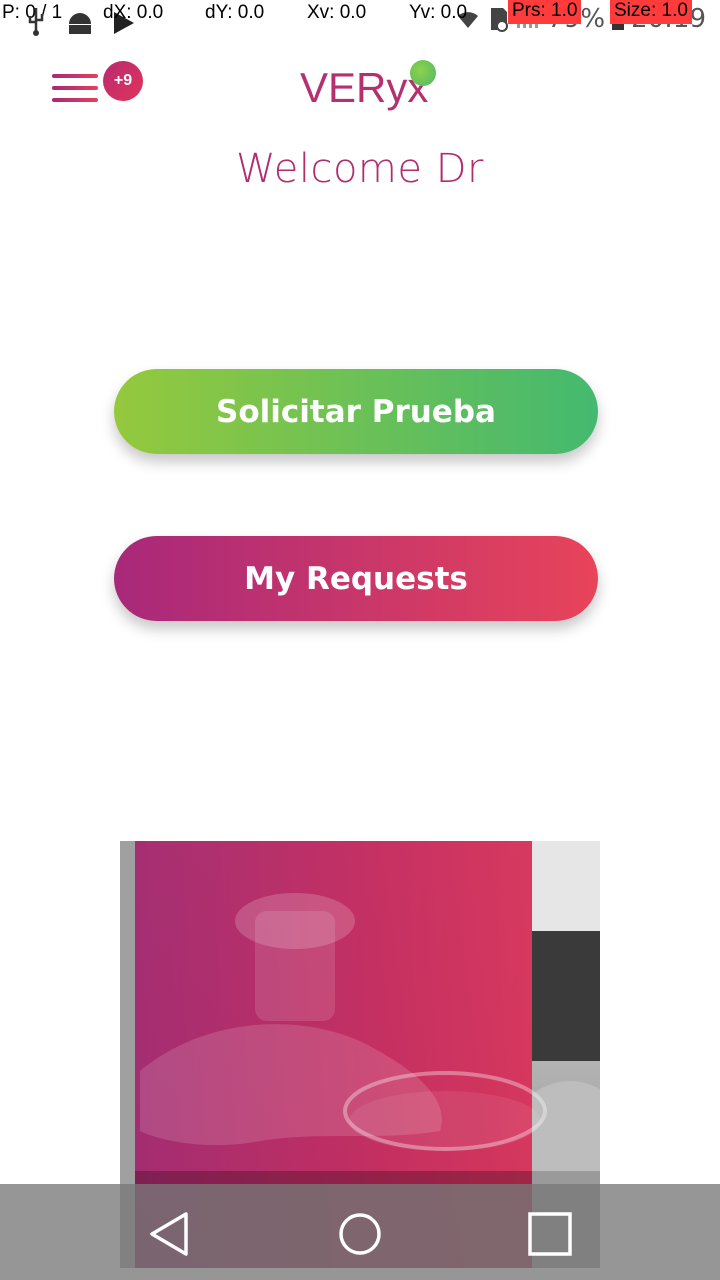 The image size is (720, 1280). What do you see at coordinates (170, 1234) in the screenshot?
I see `back-triangle-icon` at bounding box center [170, 1234].